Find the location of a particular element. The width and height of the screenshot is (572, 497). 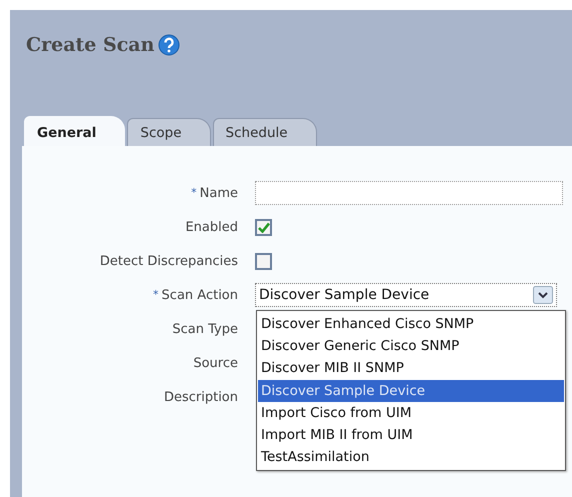

dropdown-option: TestAssimilation is located at coordinates (411, 457).